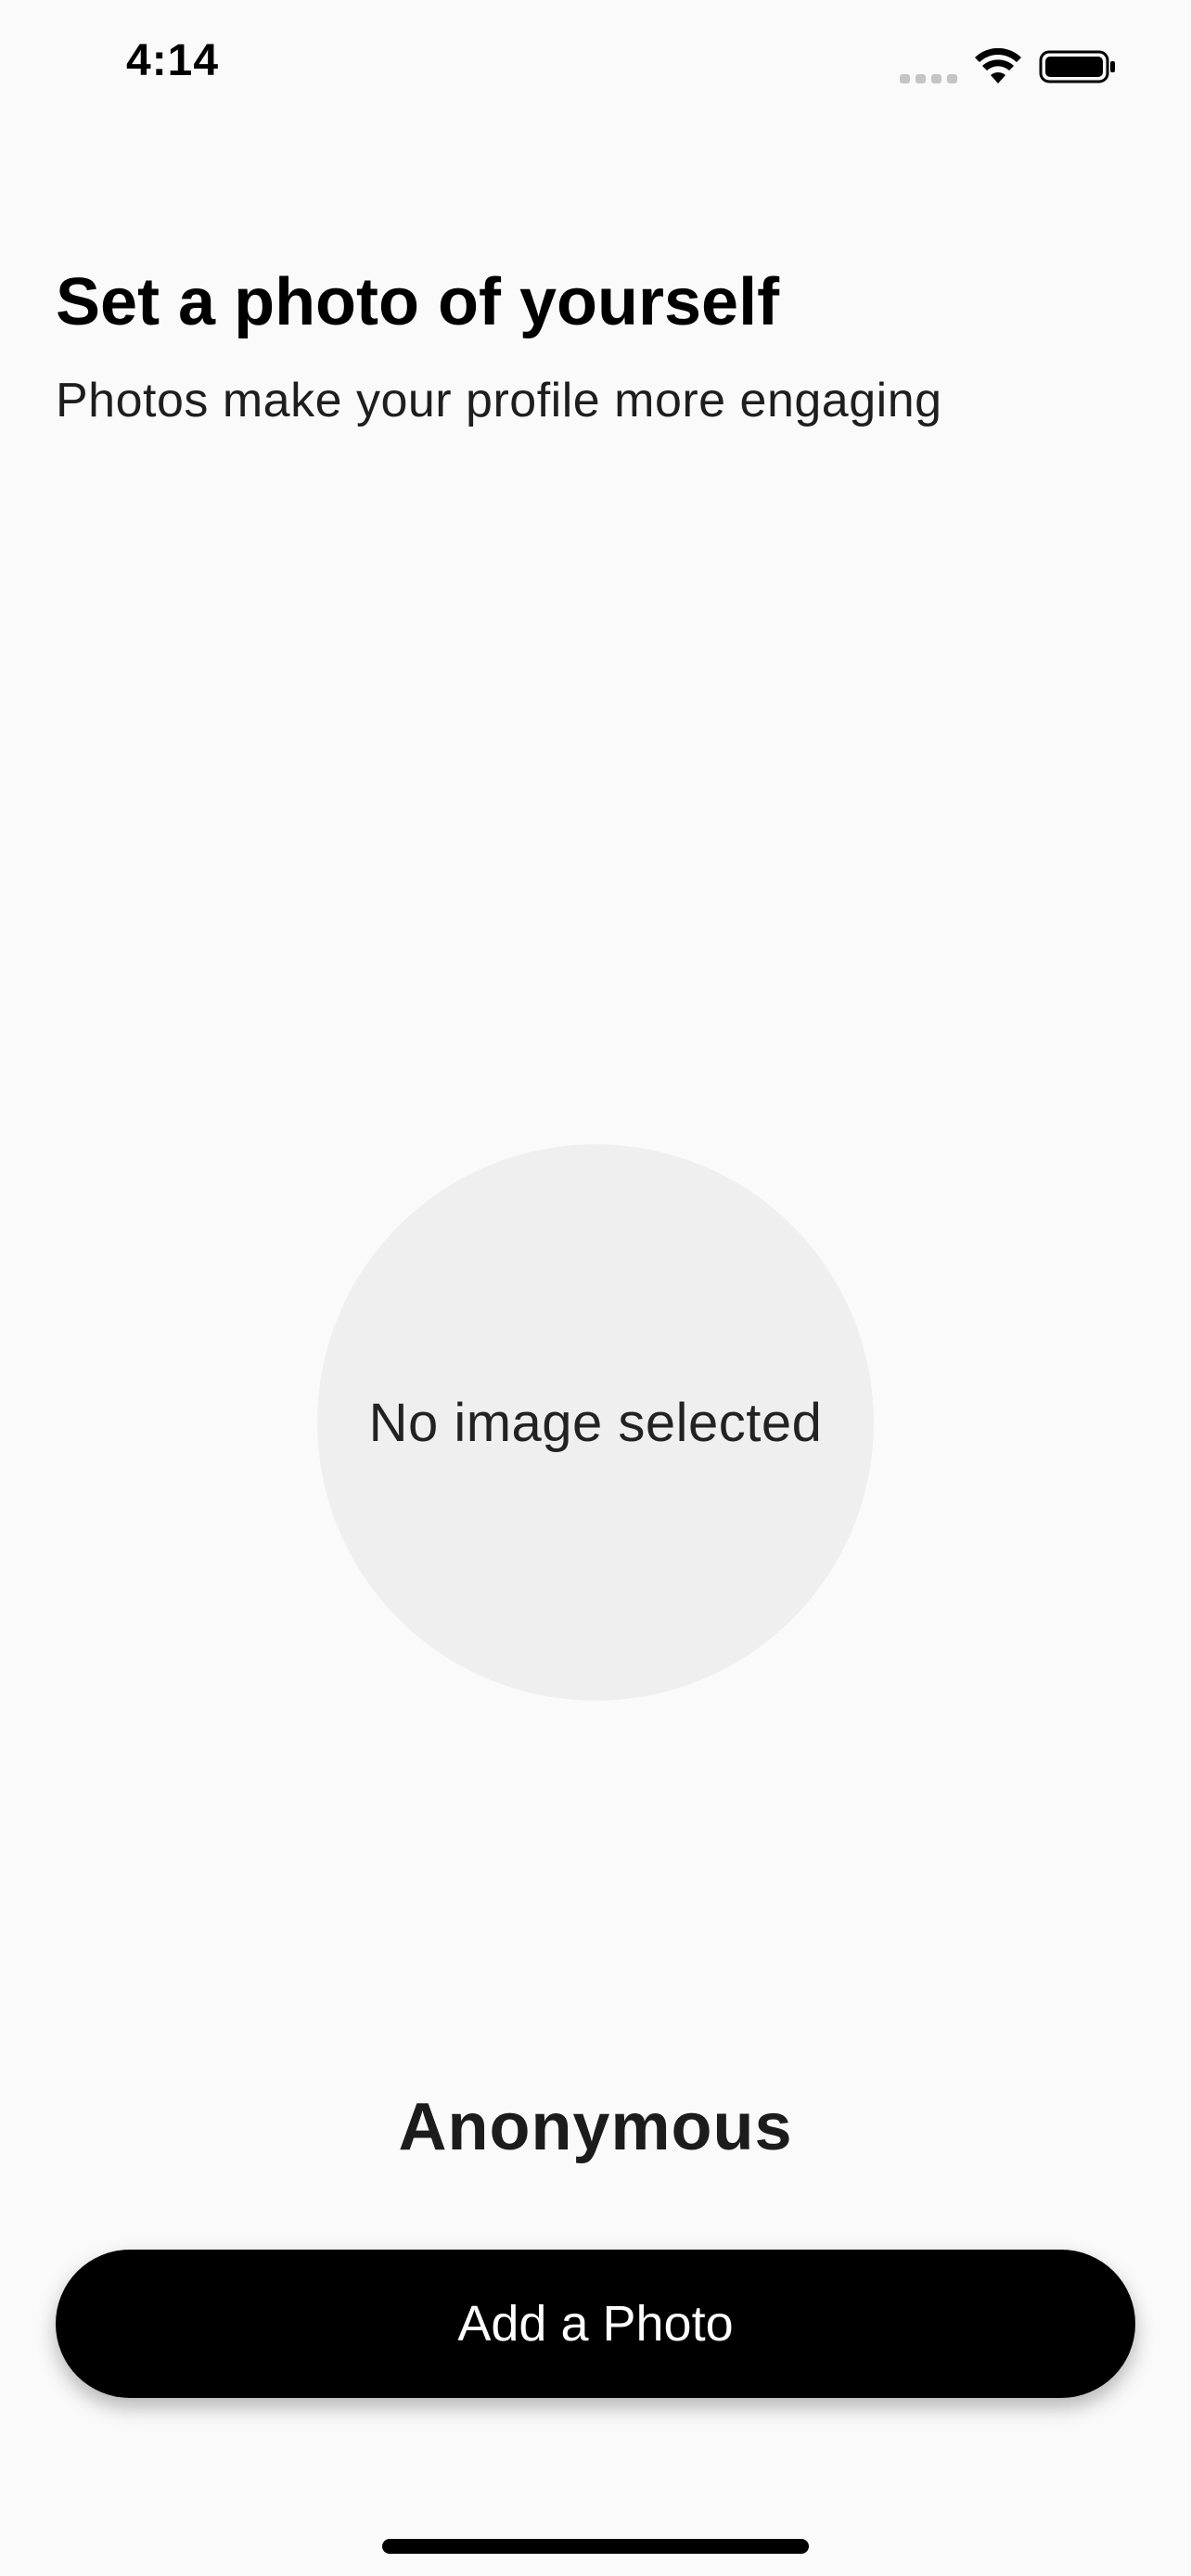 Image resolution: width=1191 pixels, height=2576 pixels. Describe the element at coordinates (1077, 66) in the screenshot. I see `battery-icon` at that location.